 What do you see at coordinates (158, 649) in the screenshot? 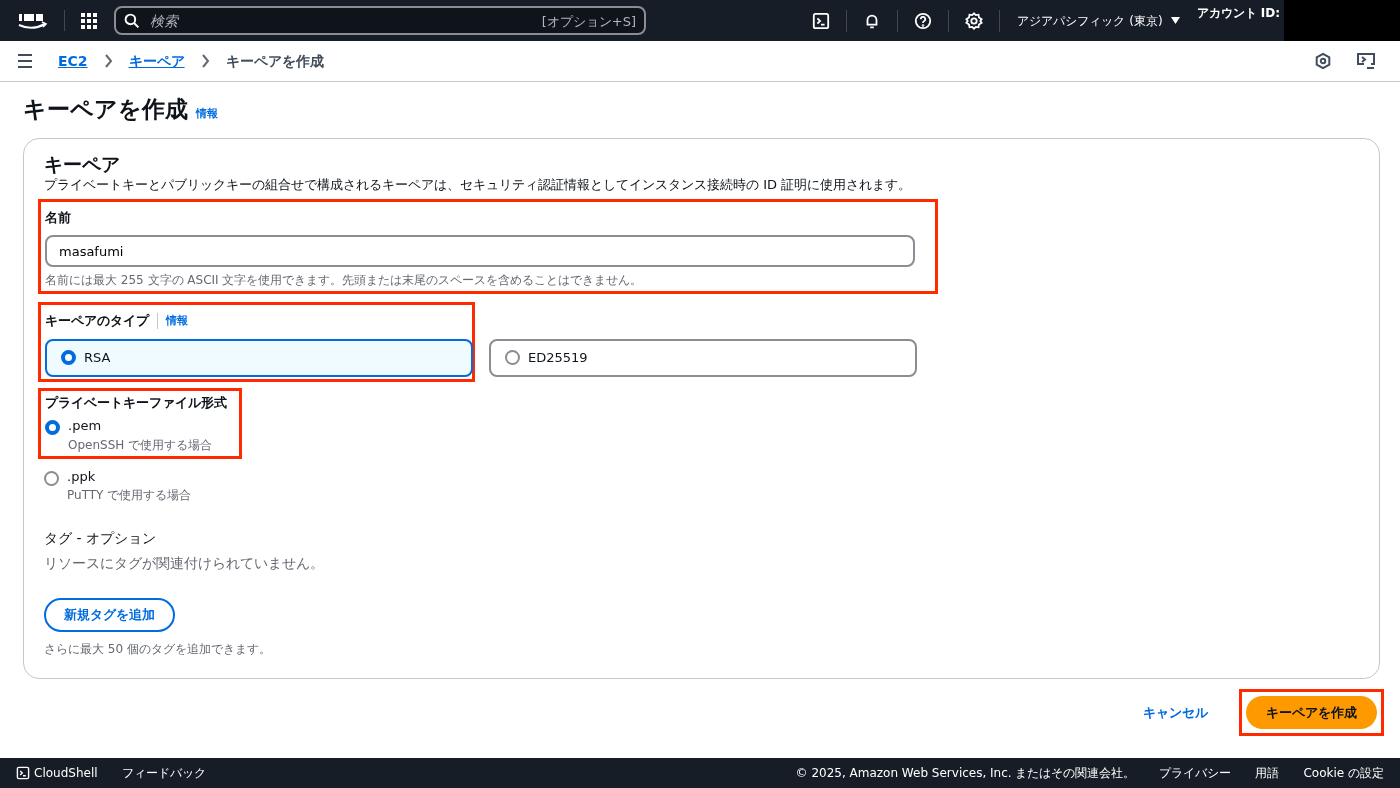
I see `tag-limit-text: さらに最大 50 個のタグを追加できます。` at bounding box center [158, 649].